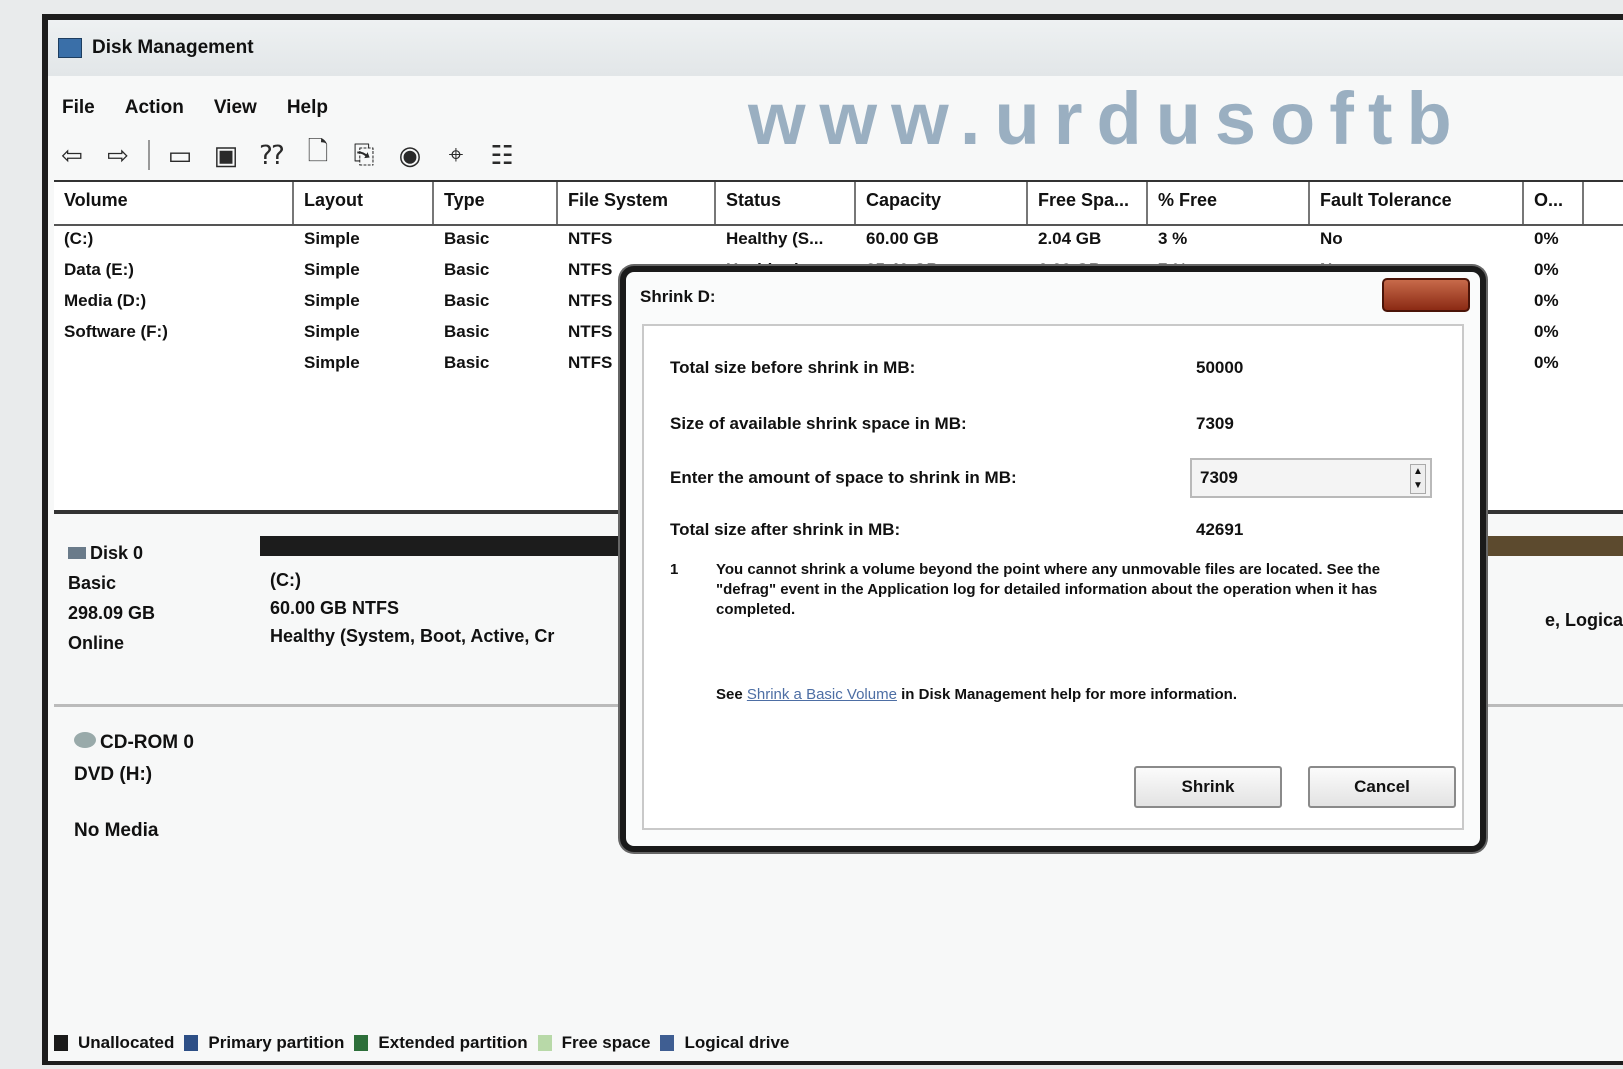 Image resolution: width=1623 pixels, height=1069 pixels. Describe the element at coordinates (544, 1043) in the screenshot. I see `free-space-swatch` at that location.